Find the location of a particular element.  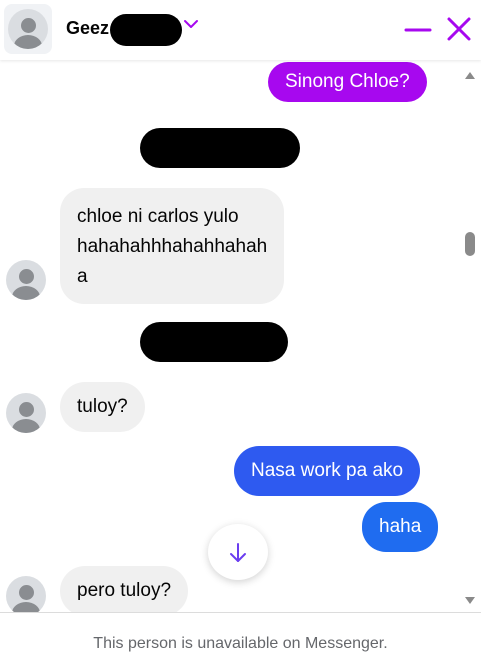

unavailable-notice: This person is unavailable on Messenger. is located at coordinates (240, 643).